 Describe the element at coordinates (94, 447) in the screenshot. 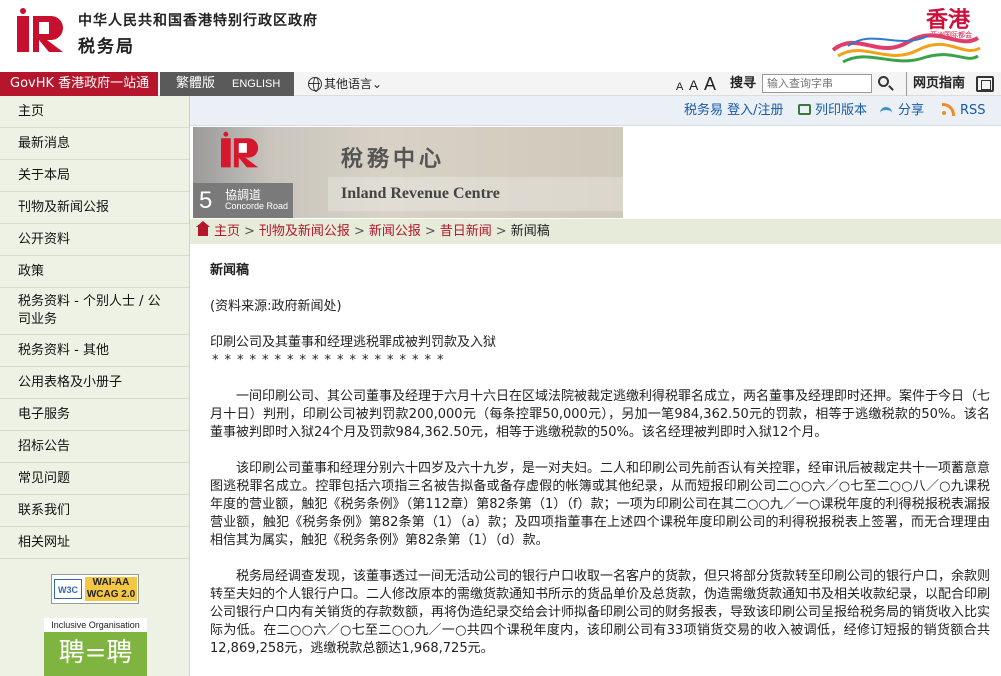

I see `sidebar-item-tenders: 招标公告` at that location.